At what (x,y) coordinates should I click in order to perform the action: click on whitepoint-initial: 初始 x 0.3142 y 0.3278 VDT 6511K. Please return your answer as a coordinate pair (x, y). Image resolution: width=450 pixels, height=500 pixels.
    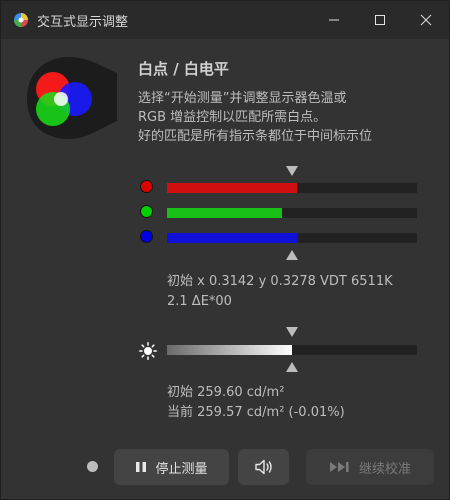
    Looking at the image, I should click on (280, 281).